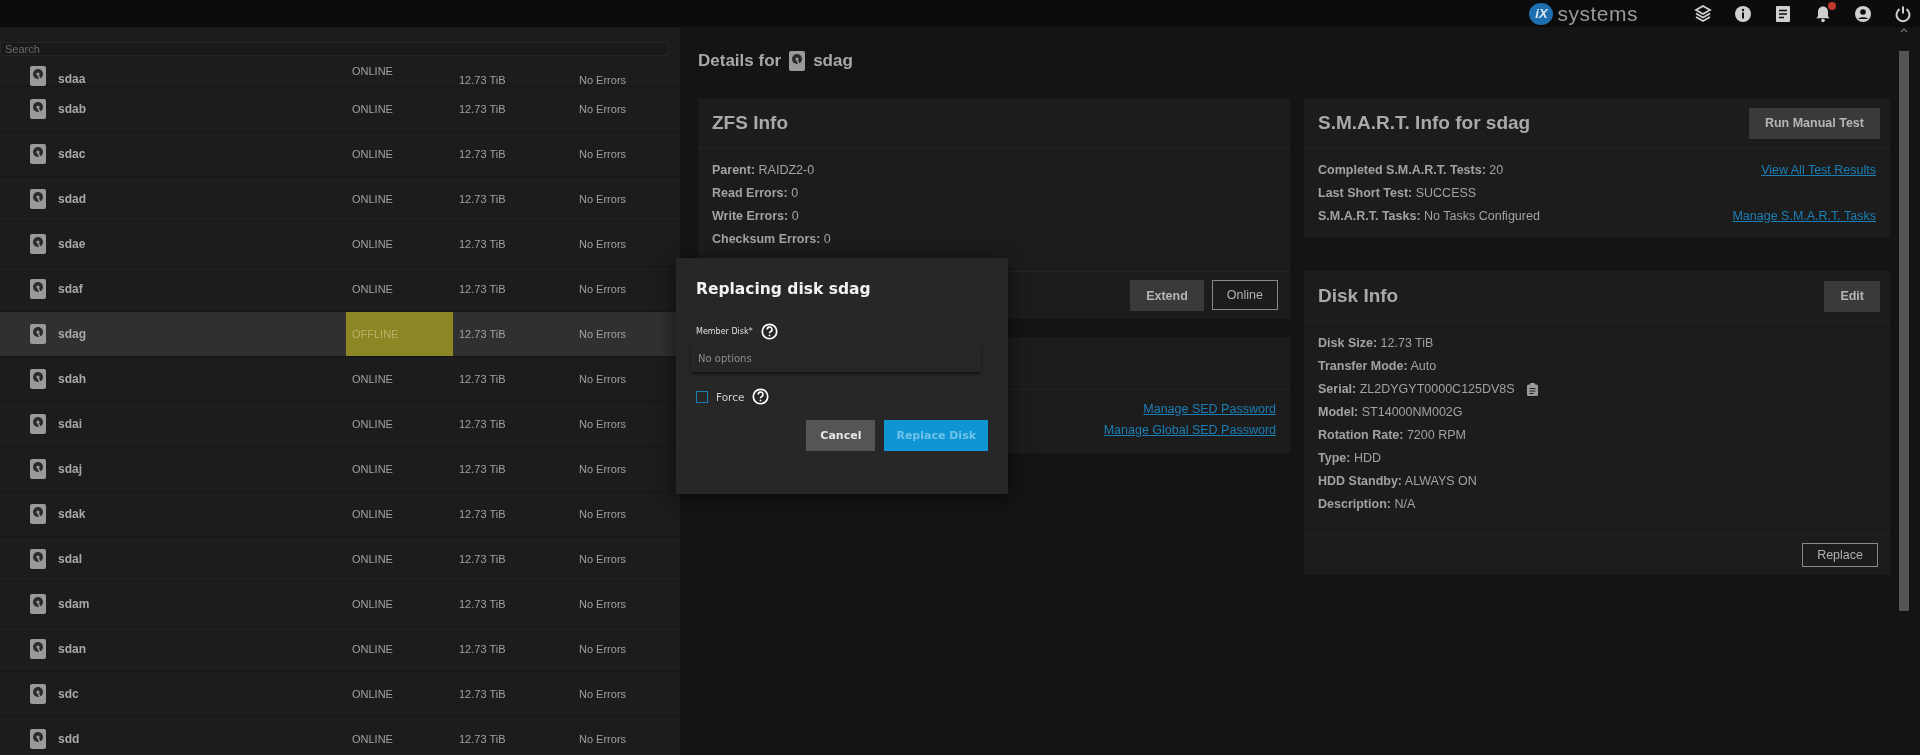 Image resolution: width=1920 pixels, height=755 pixels. I want to click on member-disk-select: No options, so click(836, 358).